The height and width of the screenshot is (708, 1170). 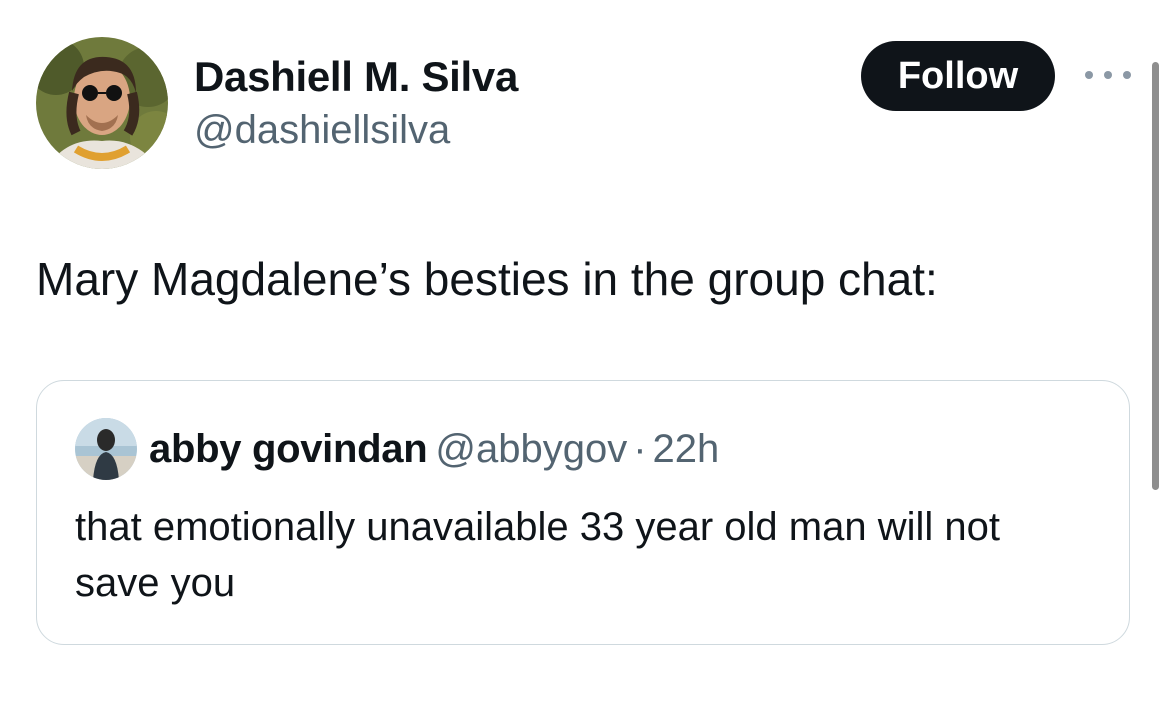 I want to click on author-avatar, so click(x=102, y=103).